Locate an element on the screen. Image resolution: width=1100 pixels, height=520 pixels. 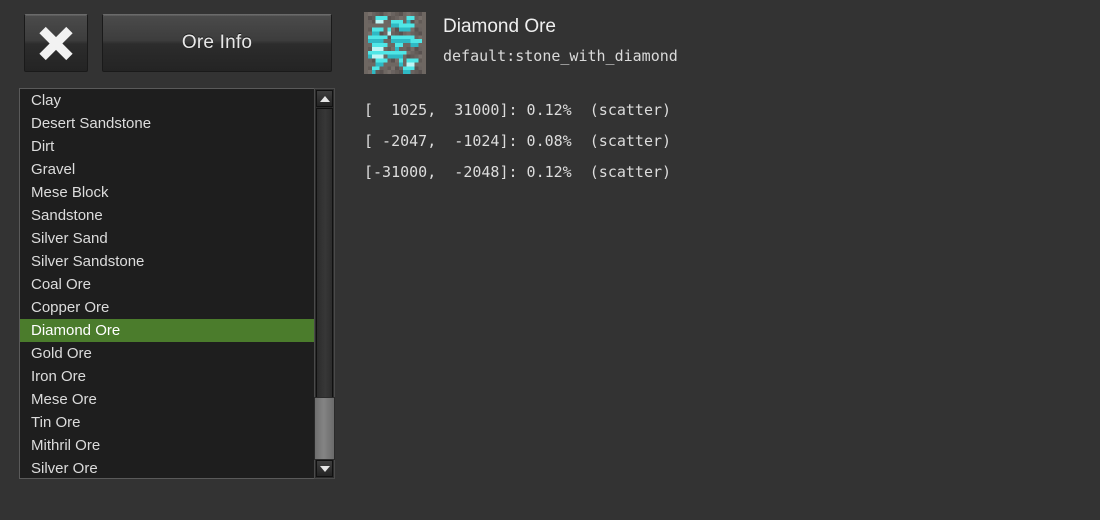
close-x-icon is located at coordinates (56, 43).